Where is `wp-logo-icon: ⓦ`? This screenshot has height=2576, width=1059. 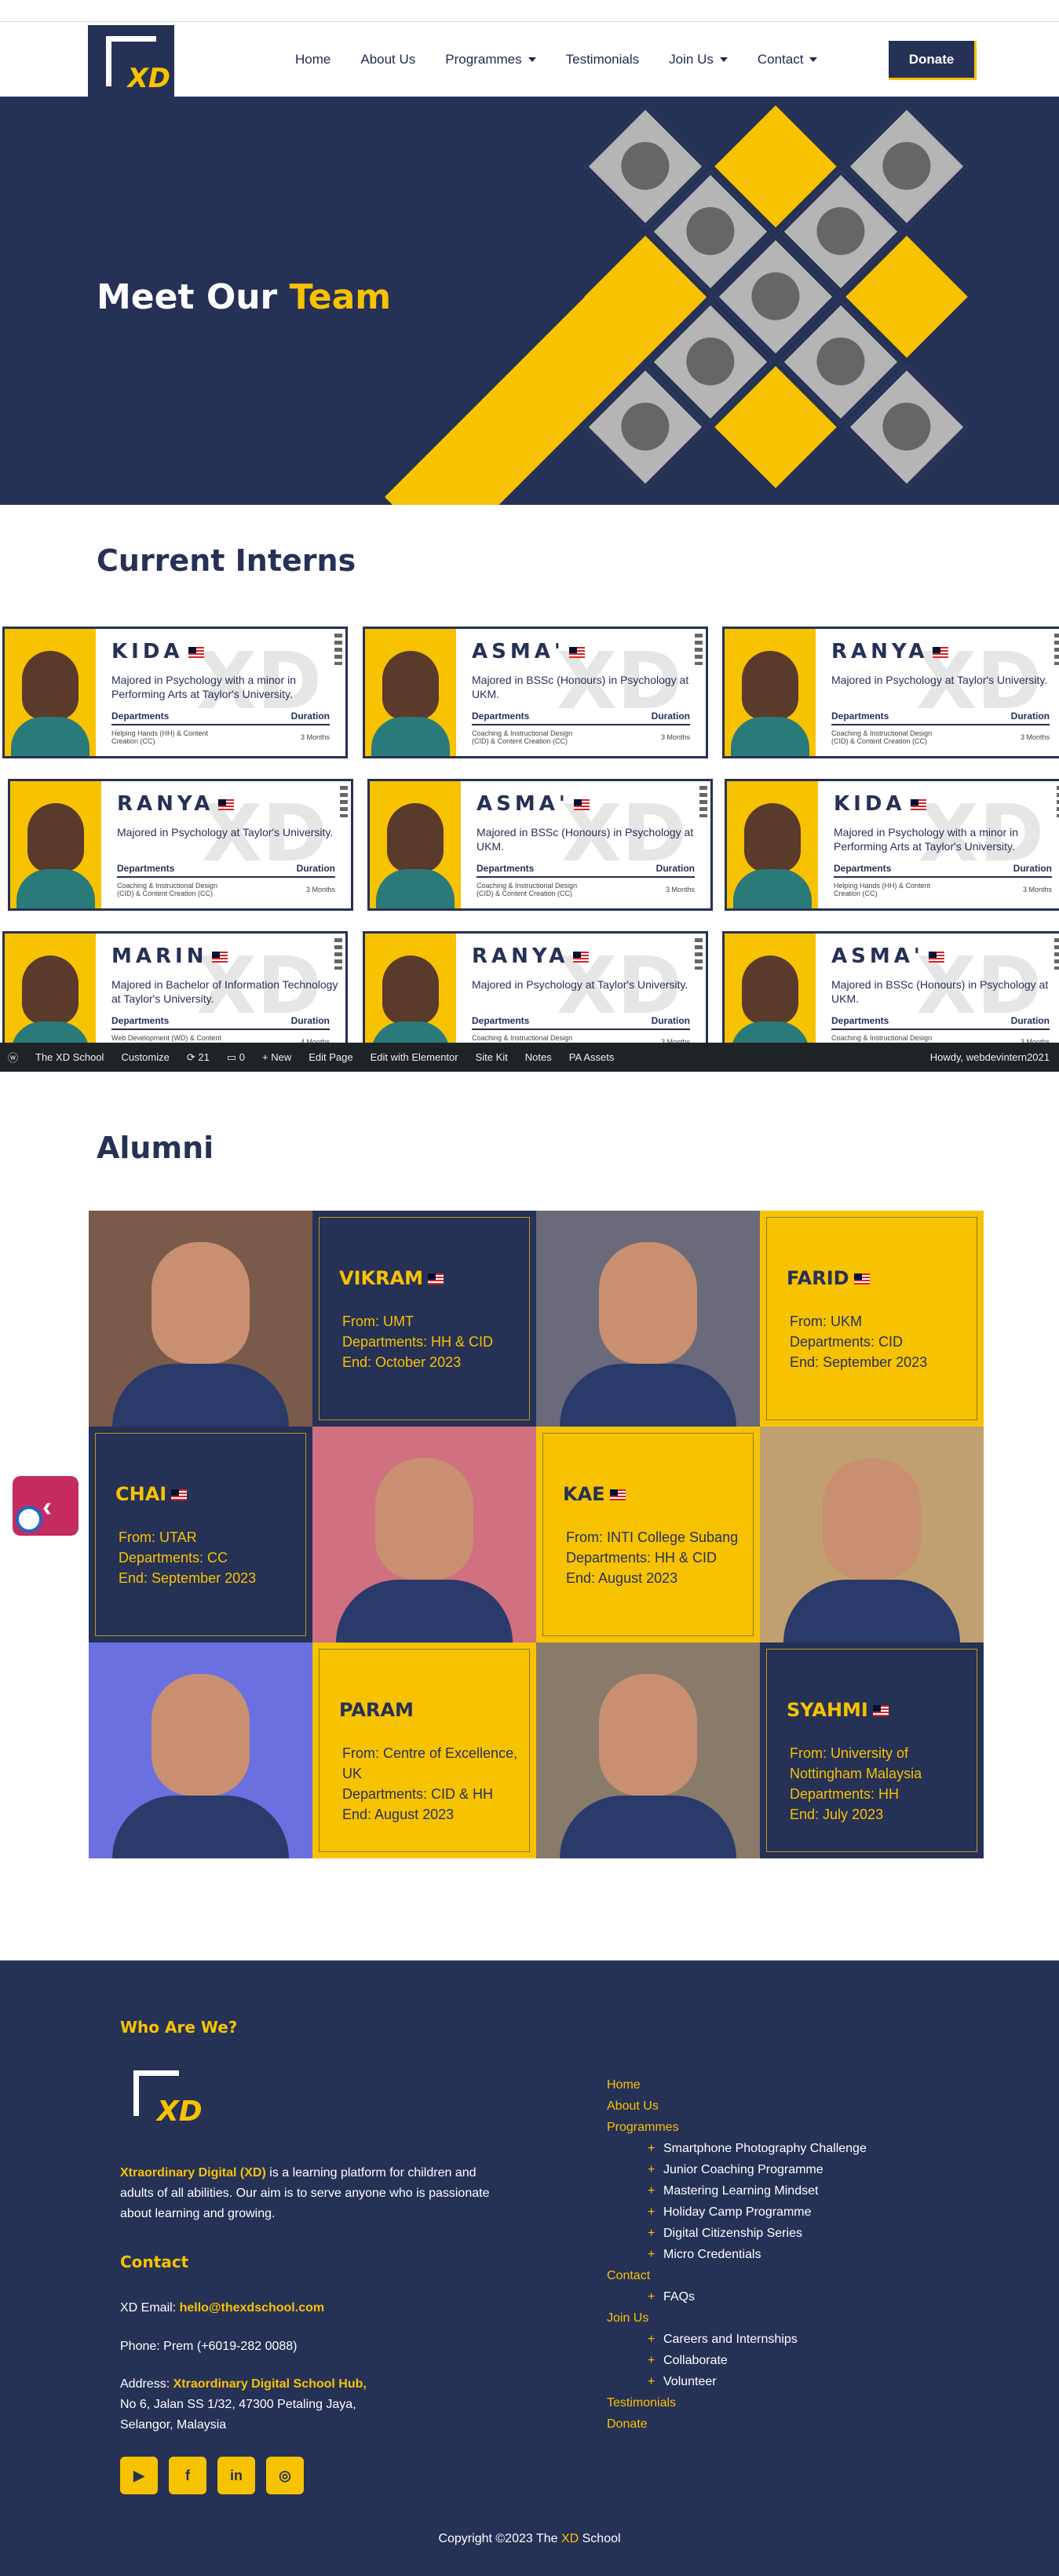
wp-logo-icon: ⓦ is located at coordinates (13, 1057).